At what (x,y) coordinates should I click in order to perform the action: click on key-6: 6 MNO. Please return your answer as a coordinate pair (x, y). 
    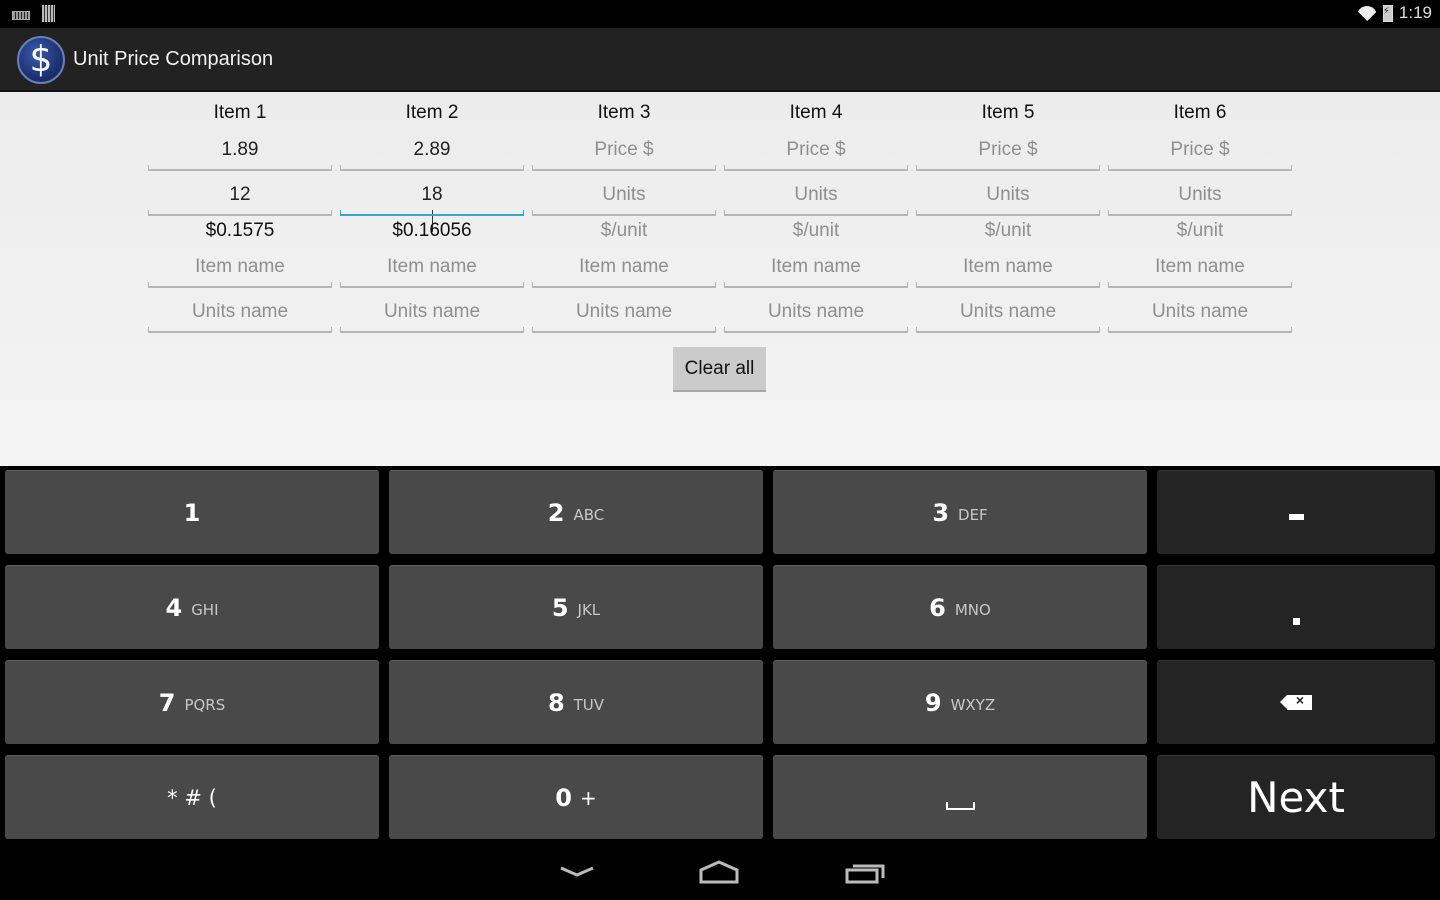
    Looking at the image, I should click on (960, 607).